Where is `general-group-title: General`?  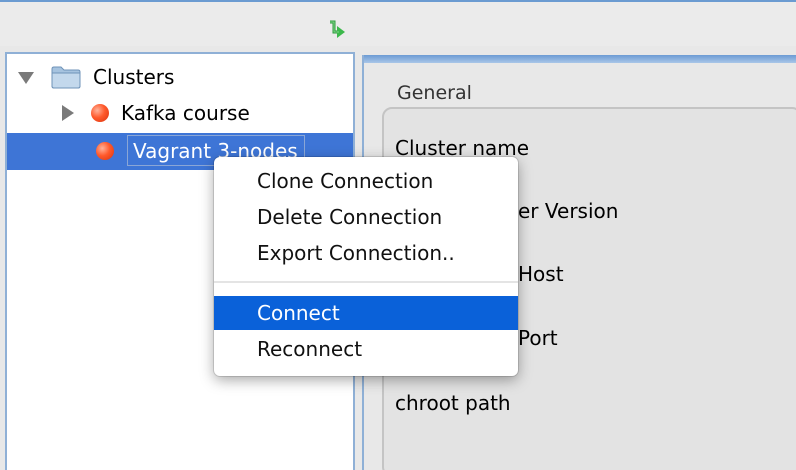
general-group-title: General is located at coordinates (434, 93).